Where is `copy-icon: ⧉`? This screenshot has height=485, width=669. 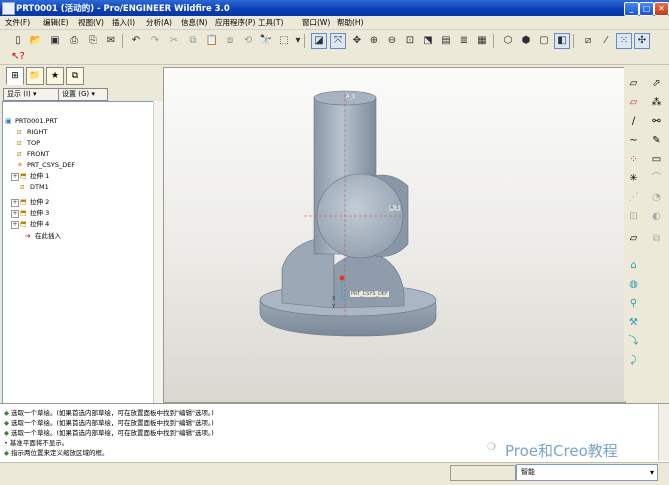
copy-icon: ⧉ is located at coordinates (193, 41).